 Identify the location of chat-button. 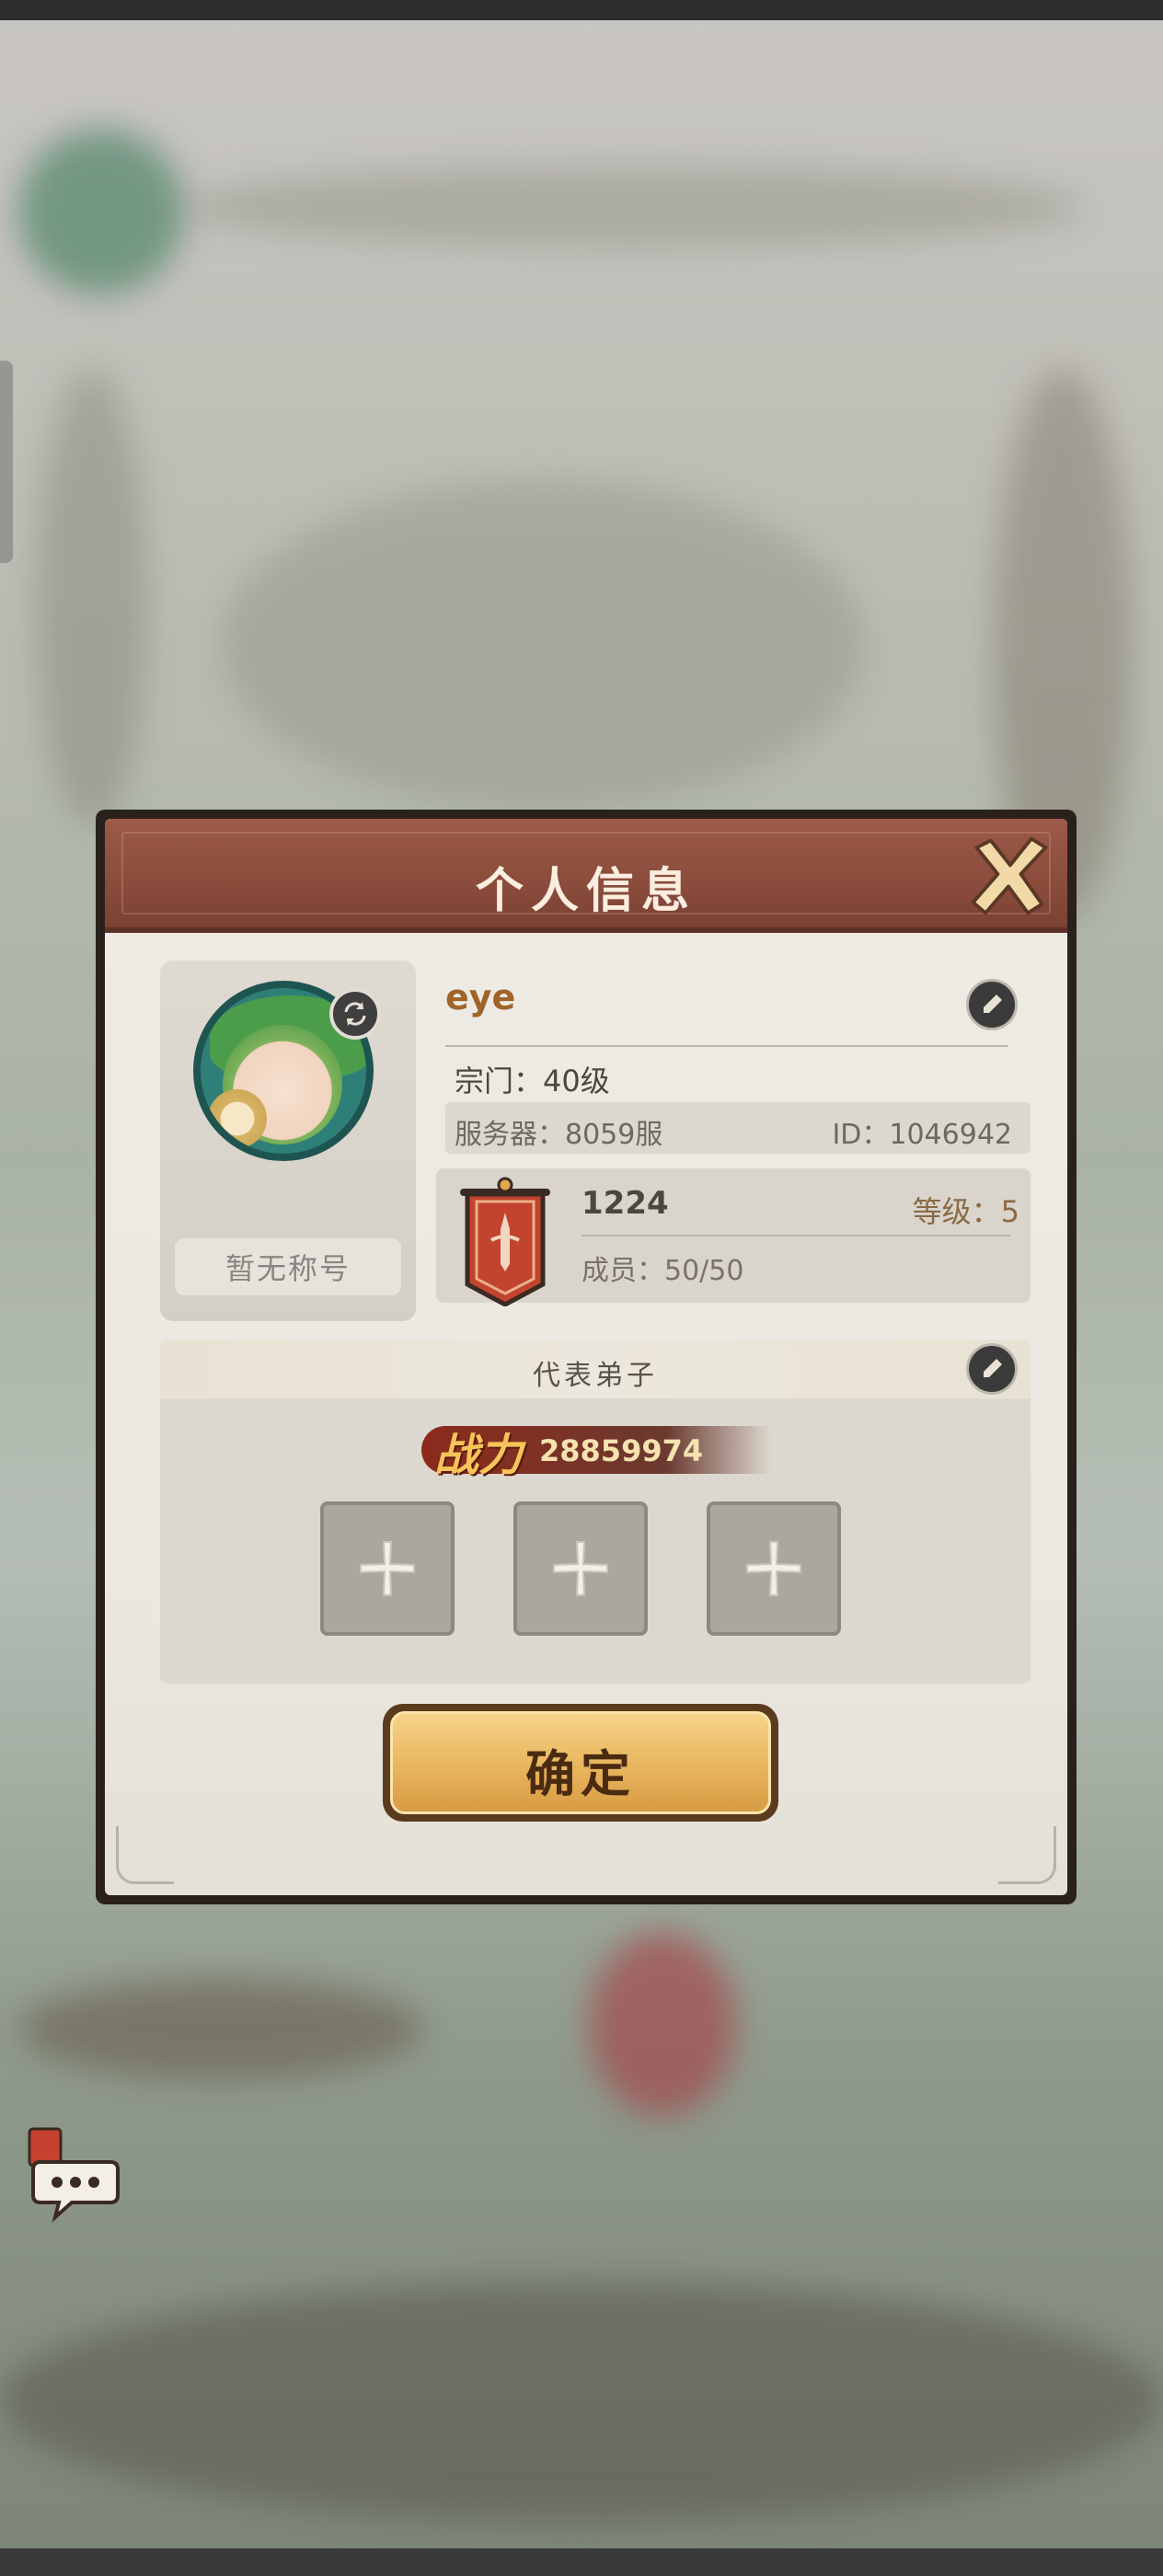
(73, 2172).